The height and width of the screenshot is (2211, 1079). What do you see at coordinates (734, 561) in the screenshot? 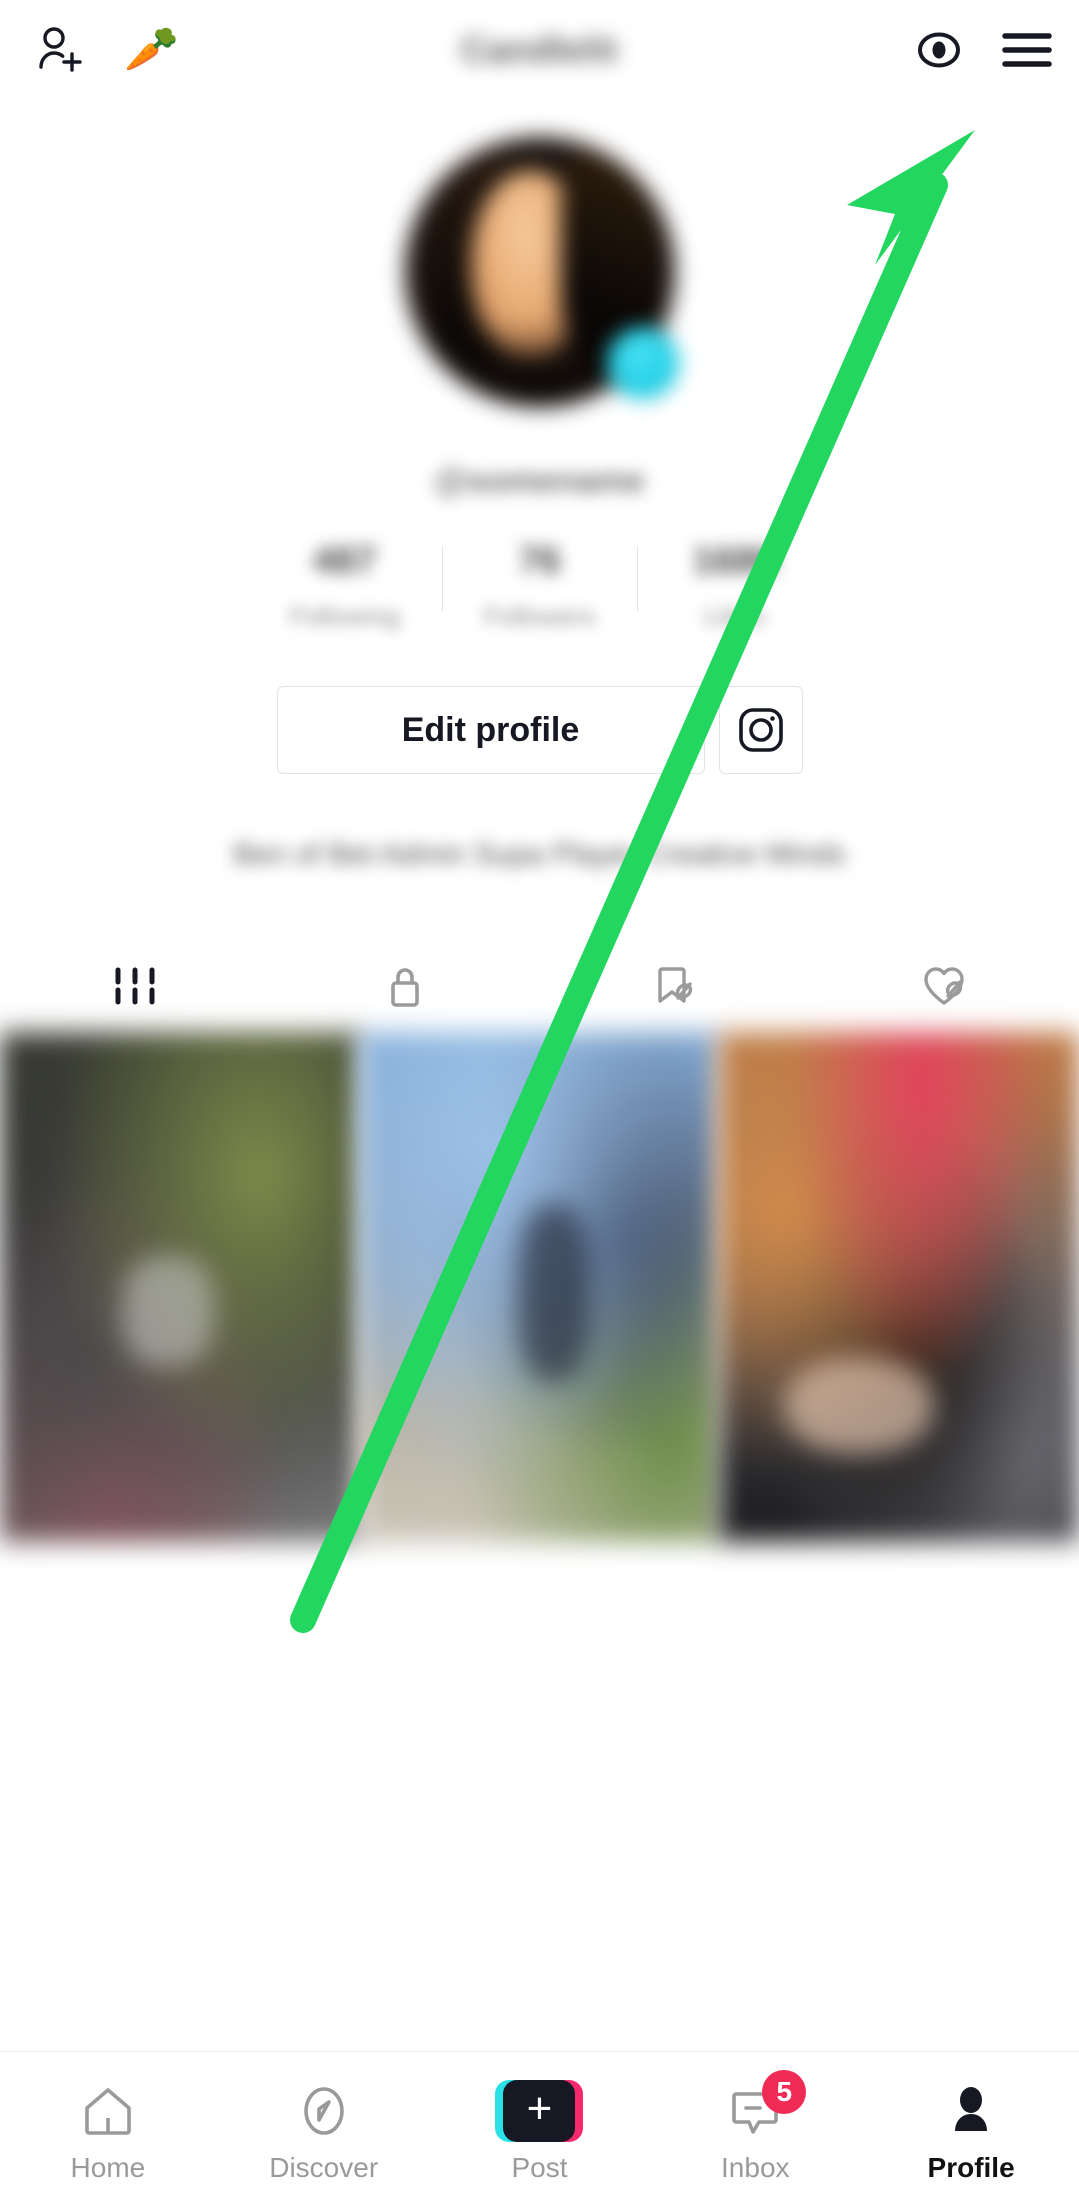
I see `stat-value: 1686` at bounding box center [734, 561].